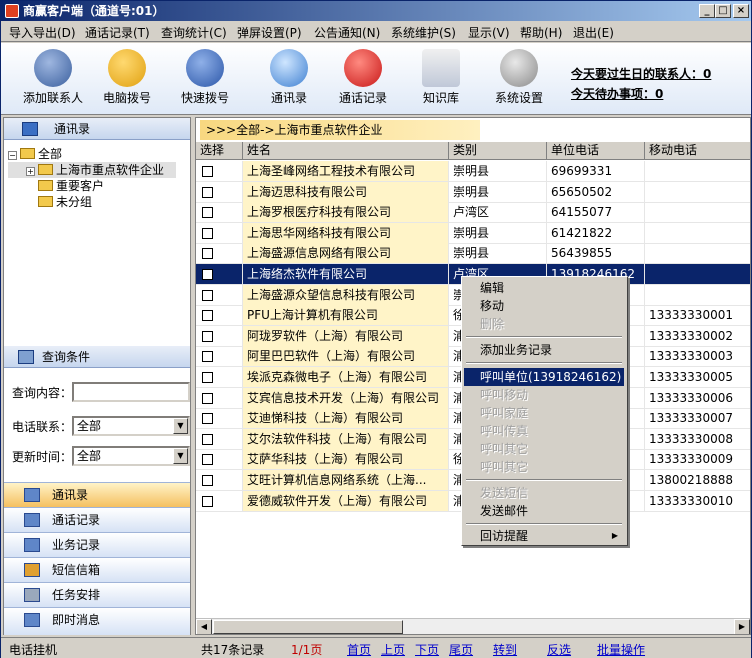  I want to click on col-header-category: 类别, so click(498, 151).